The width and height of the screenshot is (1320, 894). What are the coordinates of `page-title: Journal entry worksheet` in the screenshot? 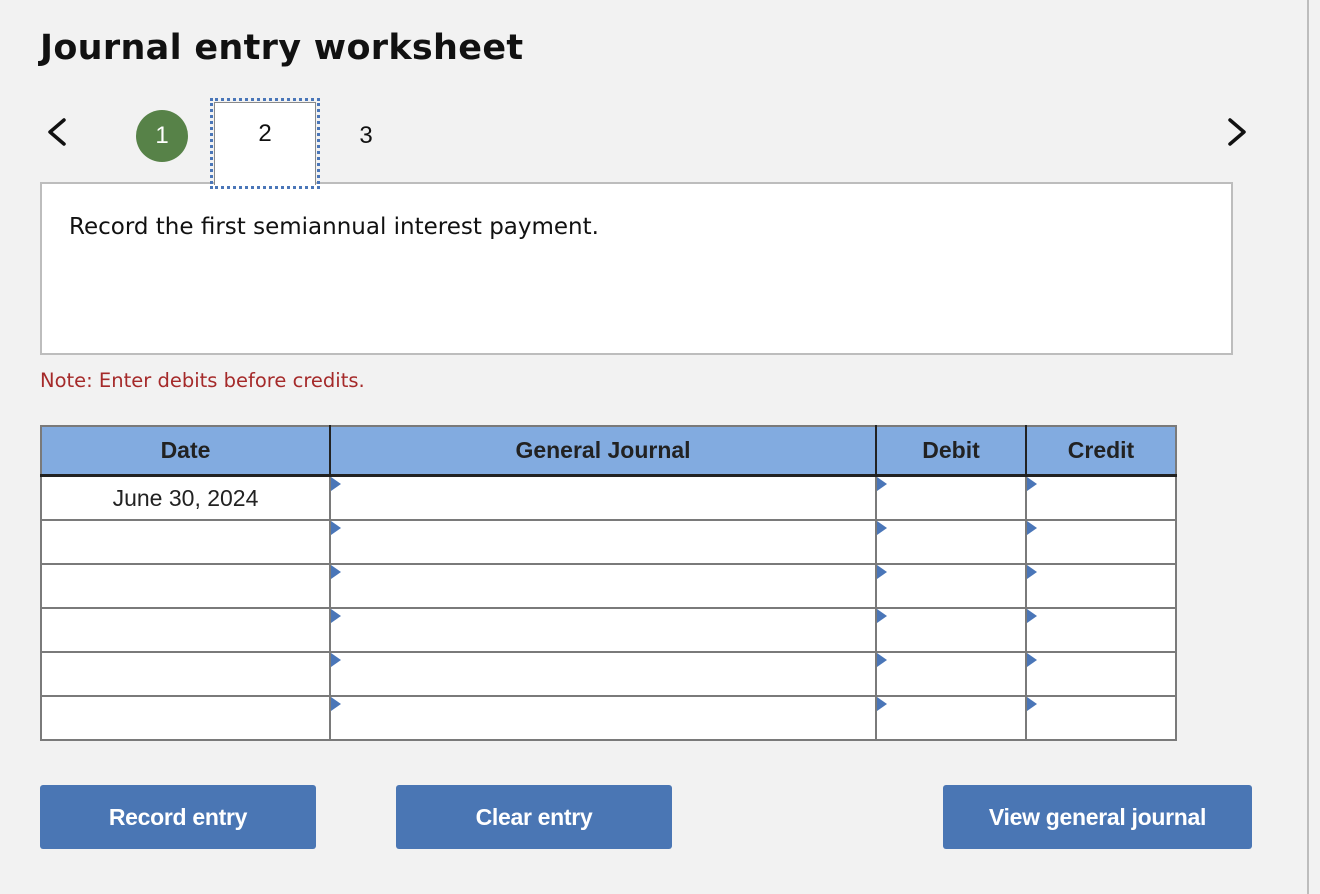 It's located at (282, 48).